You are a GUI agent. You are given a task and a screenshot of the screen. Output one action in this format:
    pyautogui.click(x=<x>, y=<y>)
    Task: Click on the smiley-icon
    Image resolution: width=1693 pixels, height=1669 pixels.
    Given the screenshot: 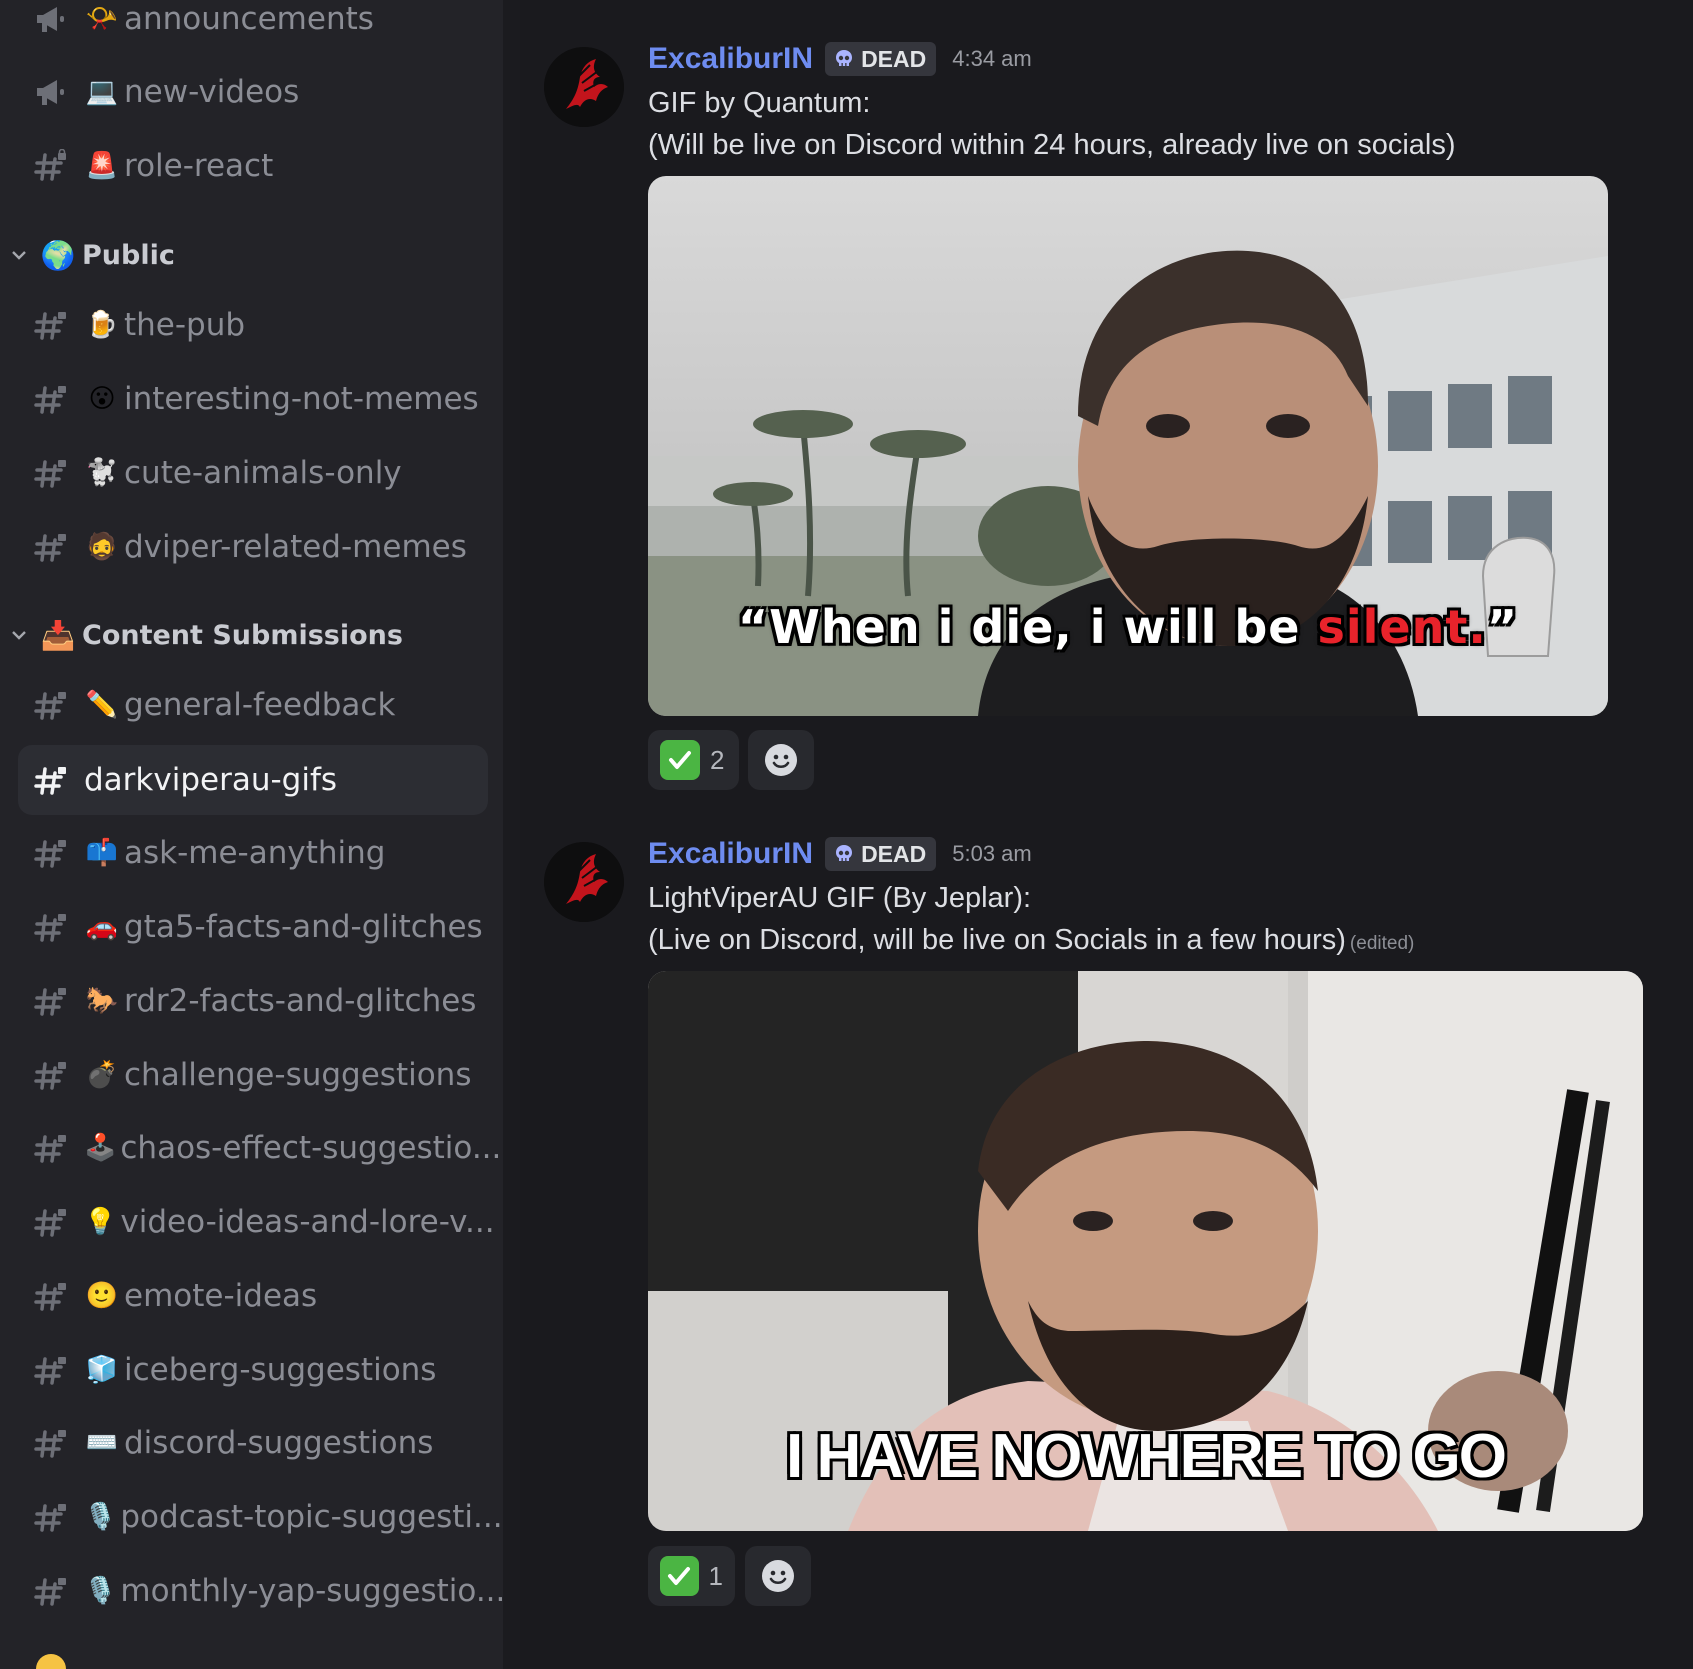 What is the action you would take?
    pyautogui.click(x=781, y=760)
    